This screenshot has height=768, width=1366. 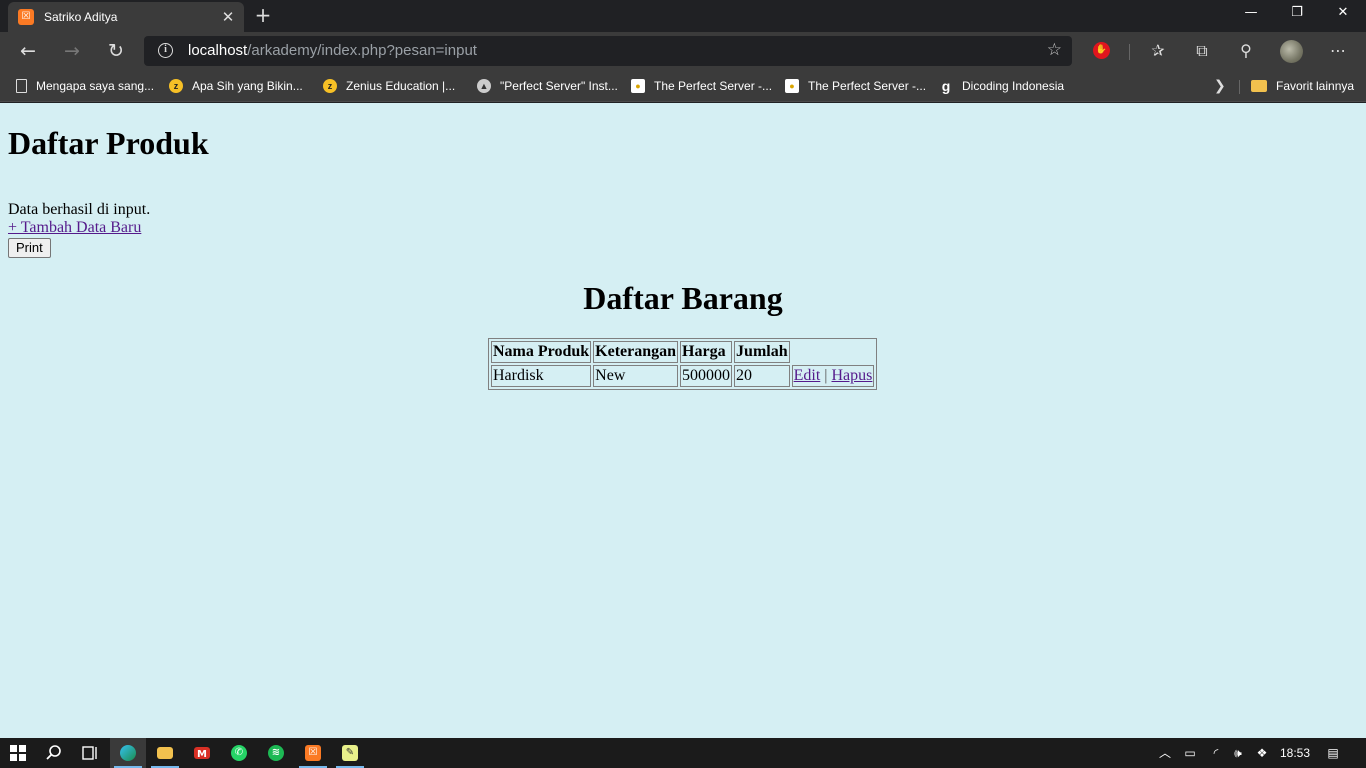 I want to click on favorite-star-icon: ☆, so click(x=1054, y=50).